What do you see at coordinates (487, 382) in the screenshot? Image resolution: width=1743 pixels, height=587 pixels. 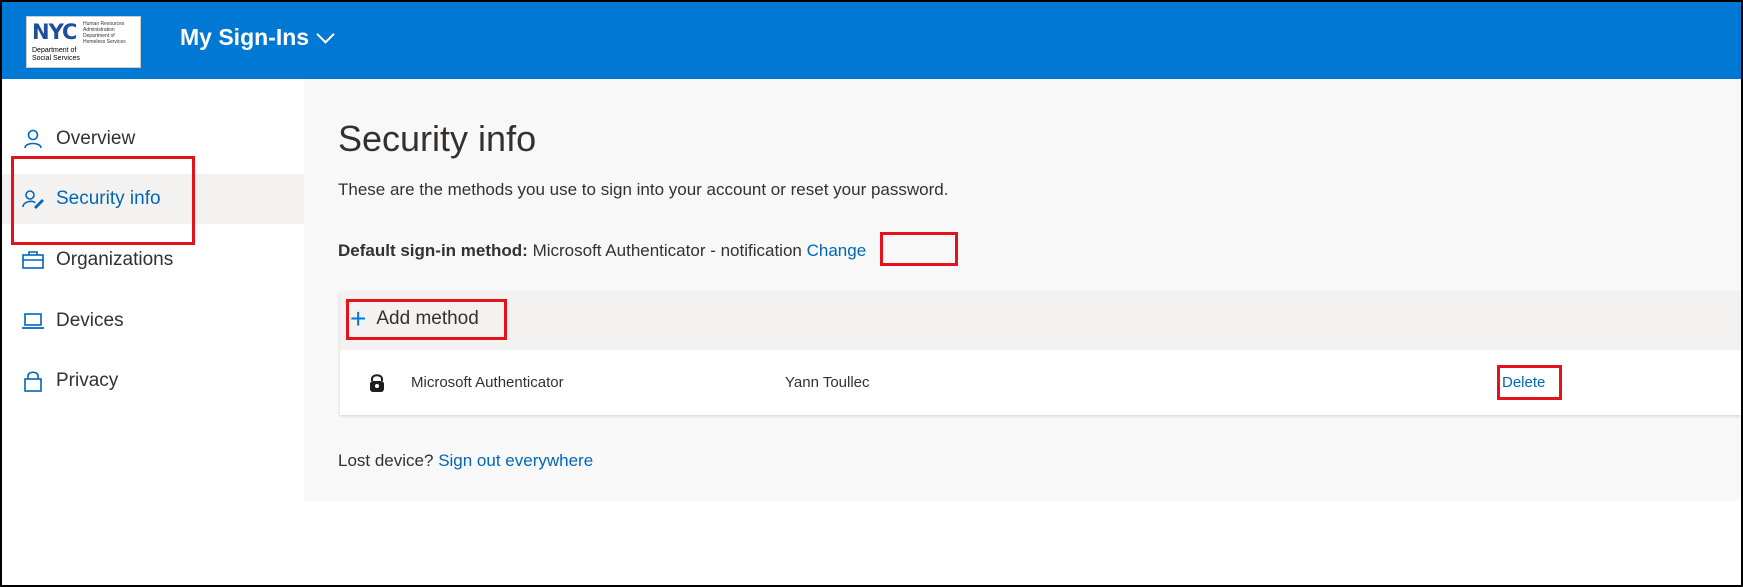 I see `method-name: Microsoft Authenticator` at bounding box center [487, 382].